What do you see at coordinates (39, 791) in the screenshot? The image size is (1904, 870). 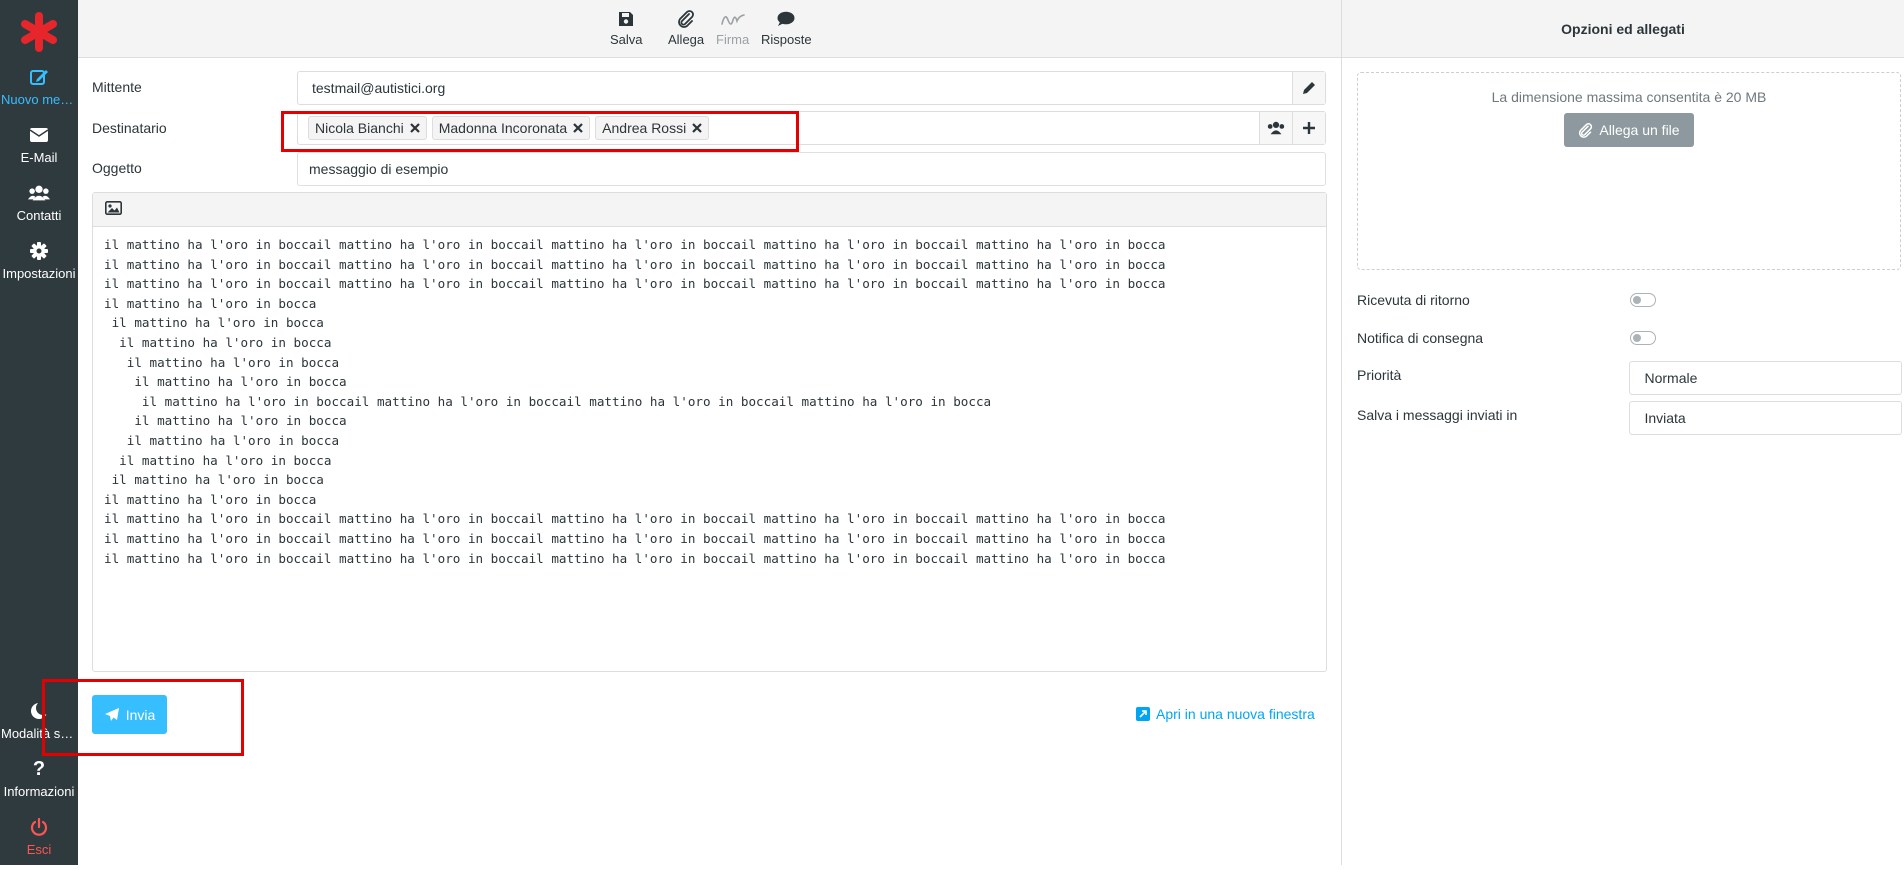 I see `sidebar-item-label: Informazioni` at bounding box center [39, 791].